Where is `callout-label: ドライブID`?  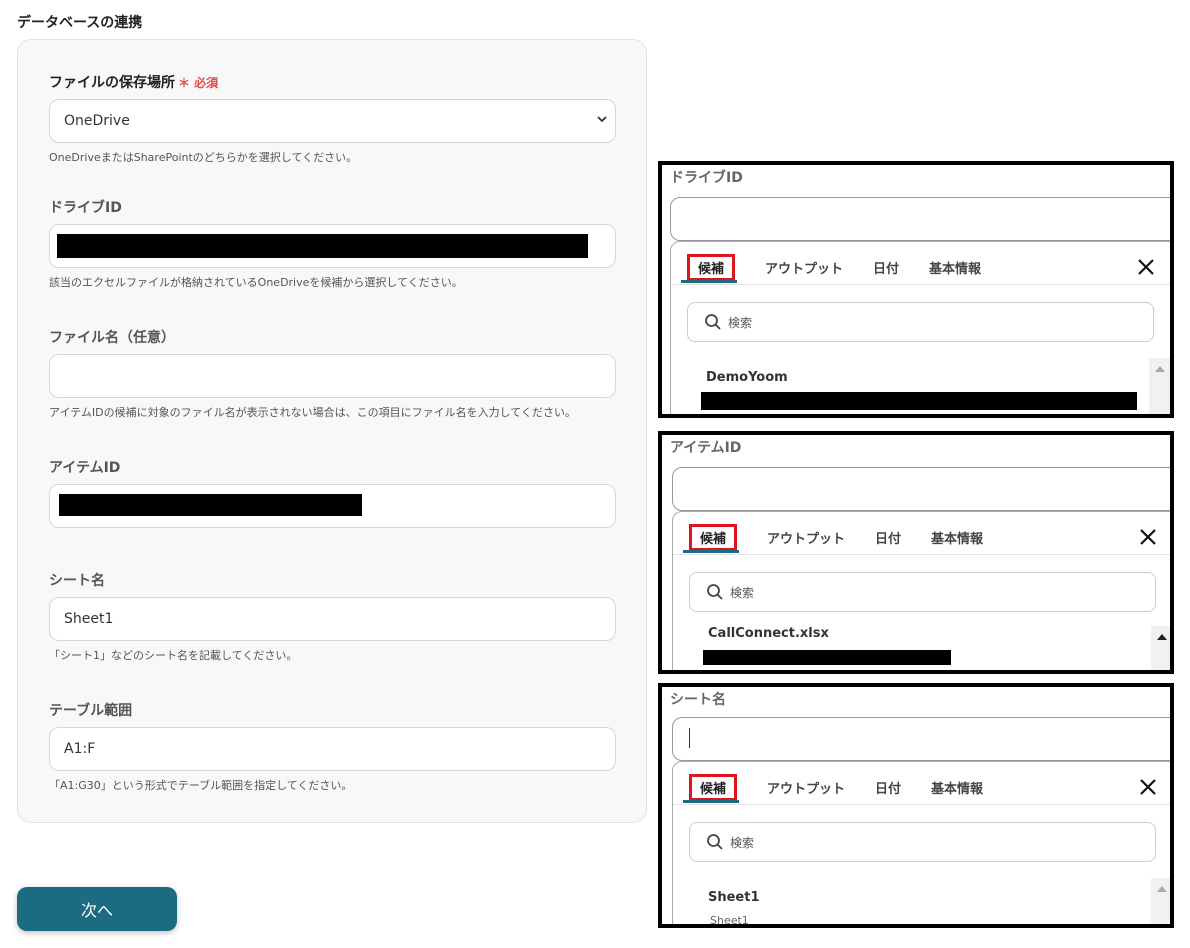
callout-label: ドライブID is located at coordinates (706, 178).